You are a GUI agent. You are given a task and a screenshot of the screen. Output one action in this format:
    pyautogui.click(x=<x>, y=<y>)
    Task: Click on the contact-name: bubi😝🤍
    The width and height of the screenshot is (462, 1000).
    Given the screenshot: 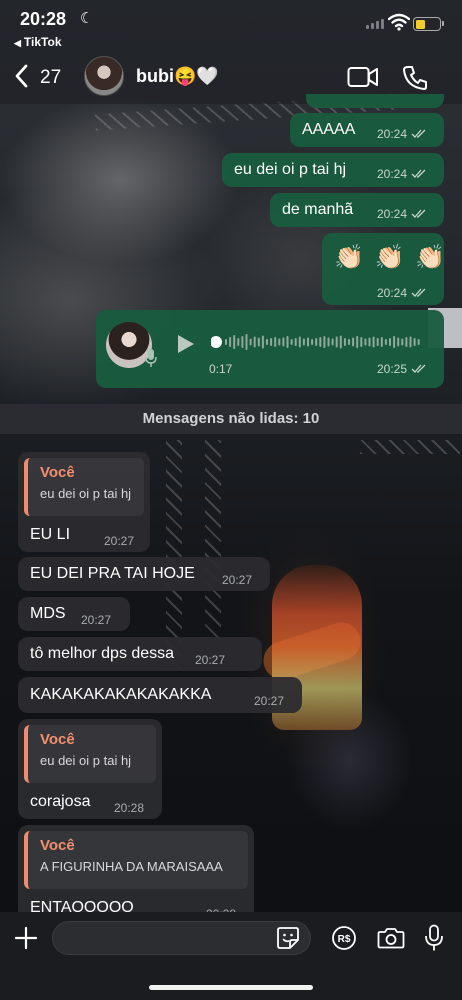 What is the action you would take?
    pyautogui.click(x=177, y=76)
    